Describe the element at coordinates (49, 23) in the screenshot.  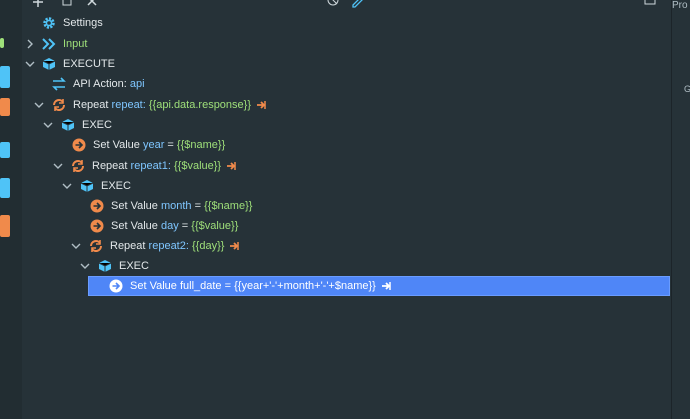
I see `gear-icon` at that location.